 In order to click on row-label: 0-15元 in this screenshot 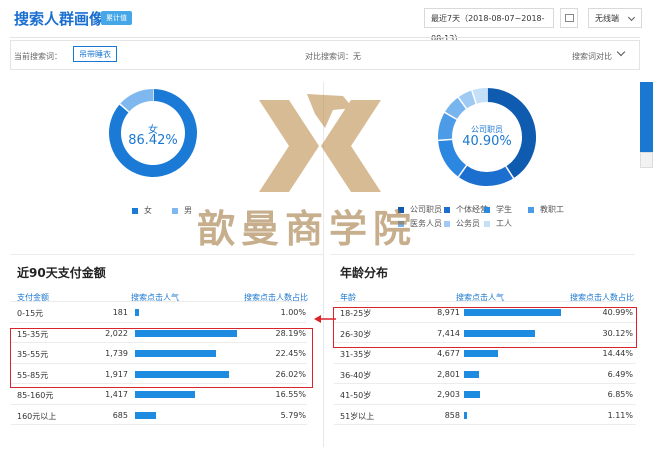, I will do `click(30, 313)`.